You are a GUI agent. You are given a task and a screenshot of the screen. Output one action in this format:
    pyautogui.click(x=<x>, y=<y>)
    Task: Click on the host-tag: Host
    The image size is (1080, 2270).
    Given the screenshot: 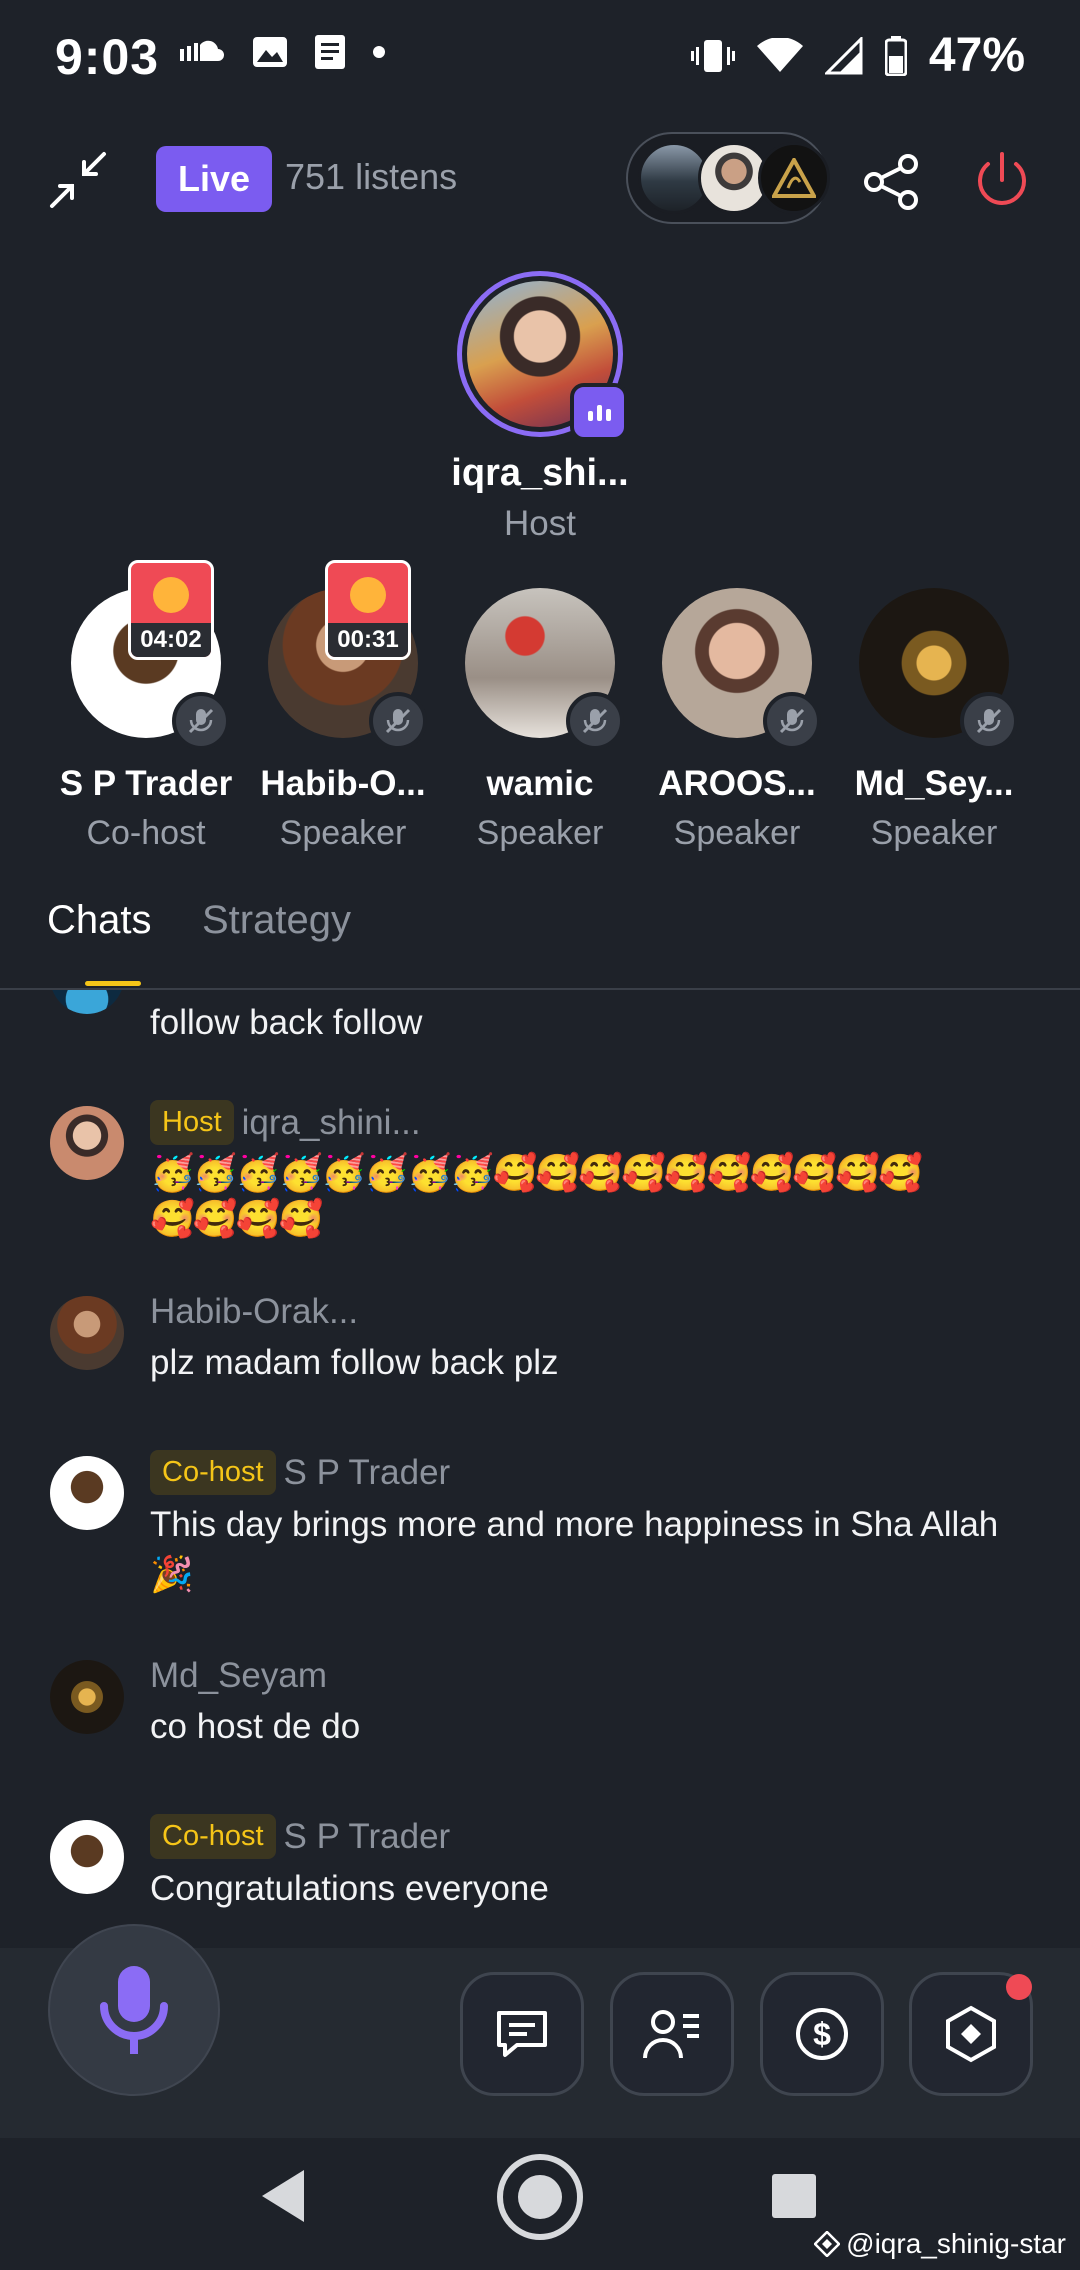 What is the action you would take?
    pyautogui.click(x=192, y=1122)
    